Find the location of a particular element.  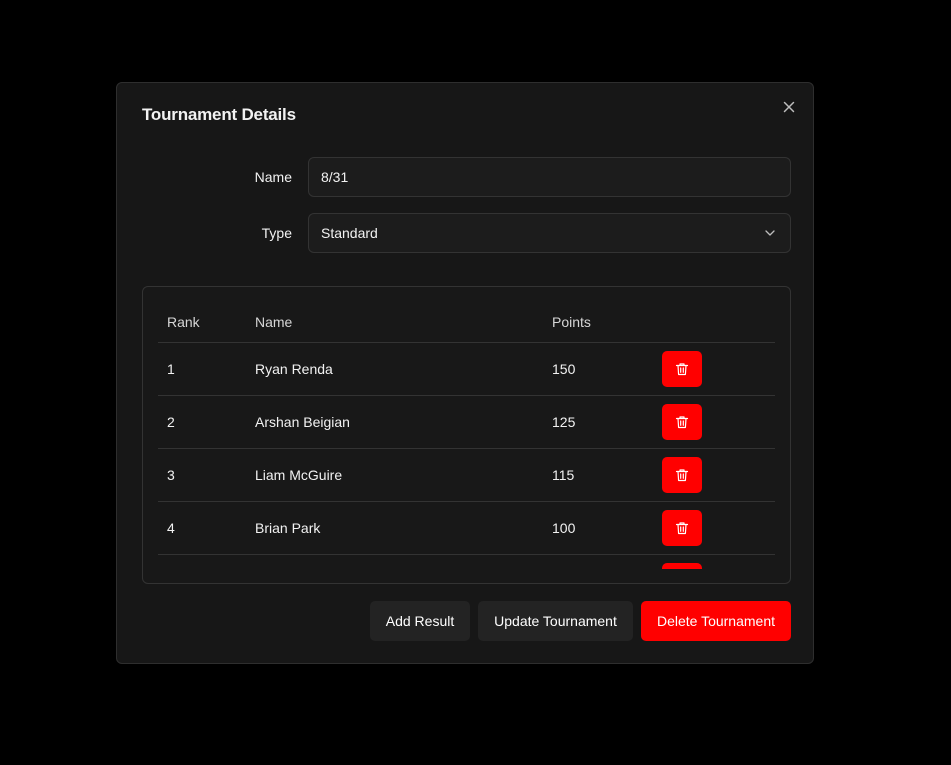

cell-points: 115 is located at coordinates (607, 475).